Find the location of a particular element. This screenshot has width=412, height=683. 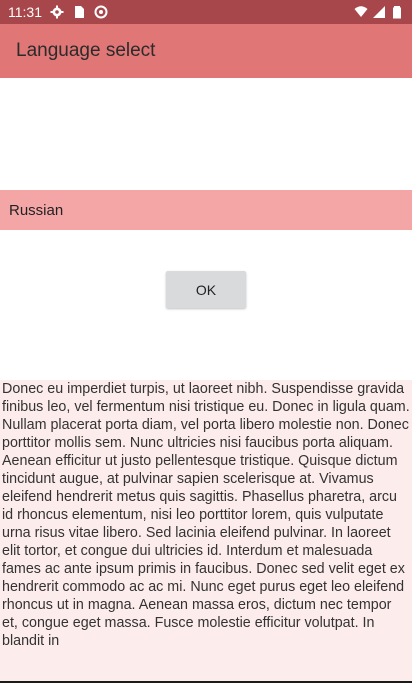

selected-language-label: Russian is located at coordinates (36, 210).